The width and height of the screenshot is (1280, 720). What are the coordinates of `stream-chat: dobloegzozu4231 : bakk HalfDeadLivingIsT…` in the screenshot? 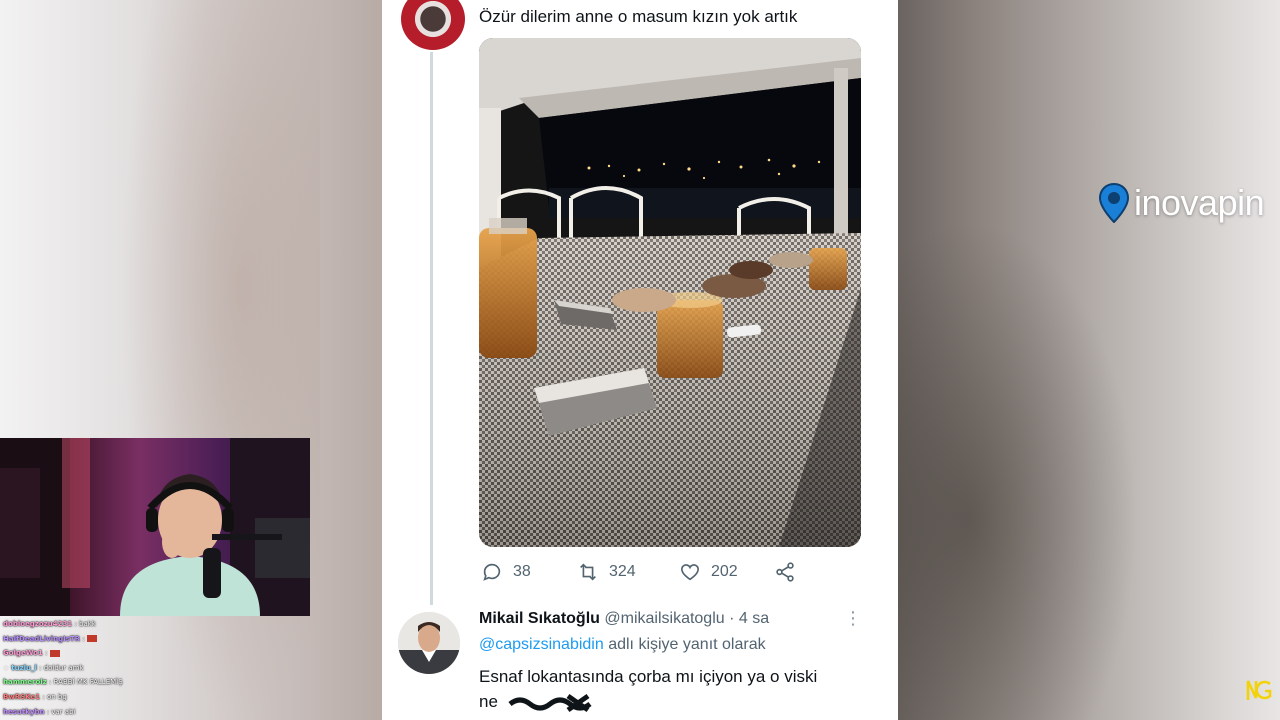 It's located at (155, 668).